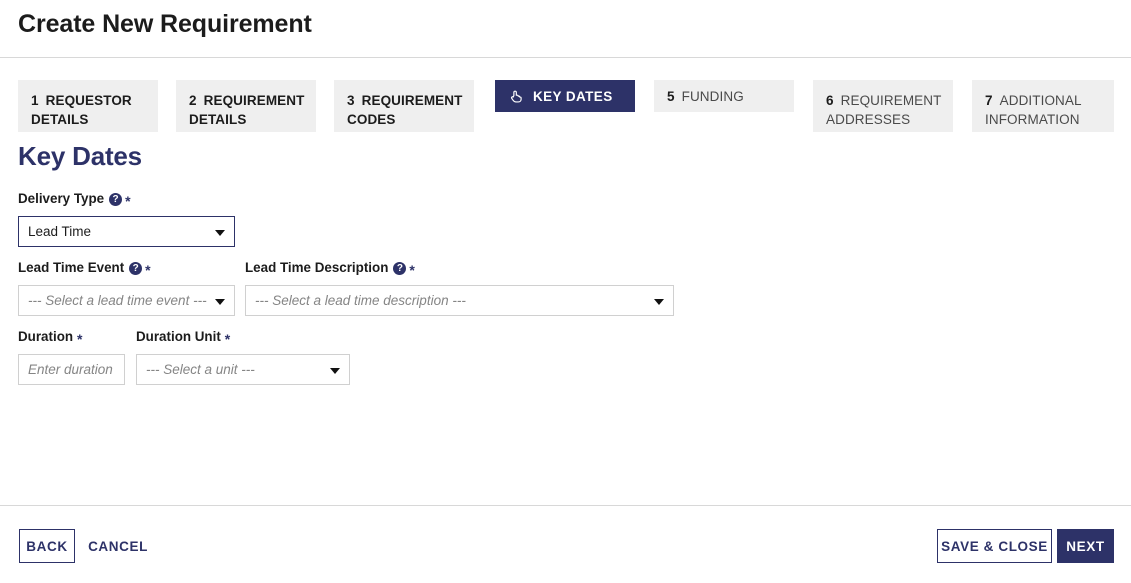  Describe the element at coordinates (47, 546) in the screenshot. I see `back-button: BACK` at that location.